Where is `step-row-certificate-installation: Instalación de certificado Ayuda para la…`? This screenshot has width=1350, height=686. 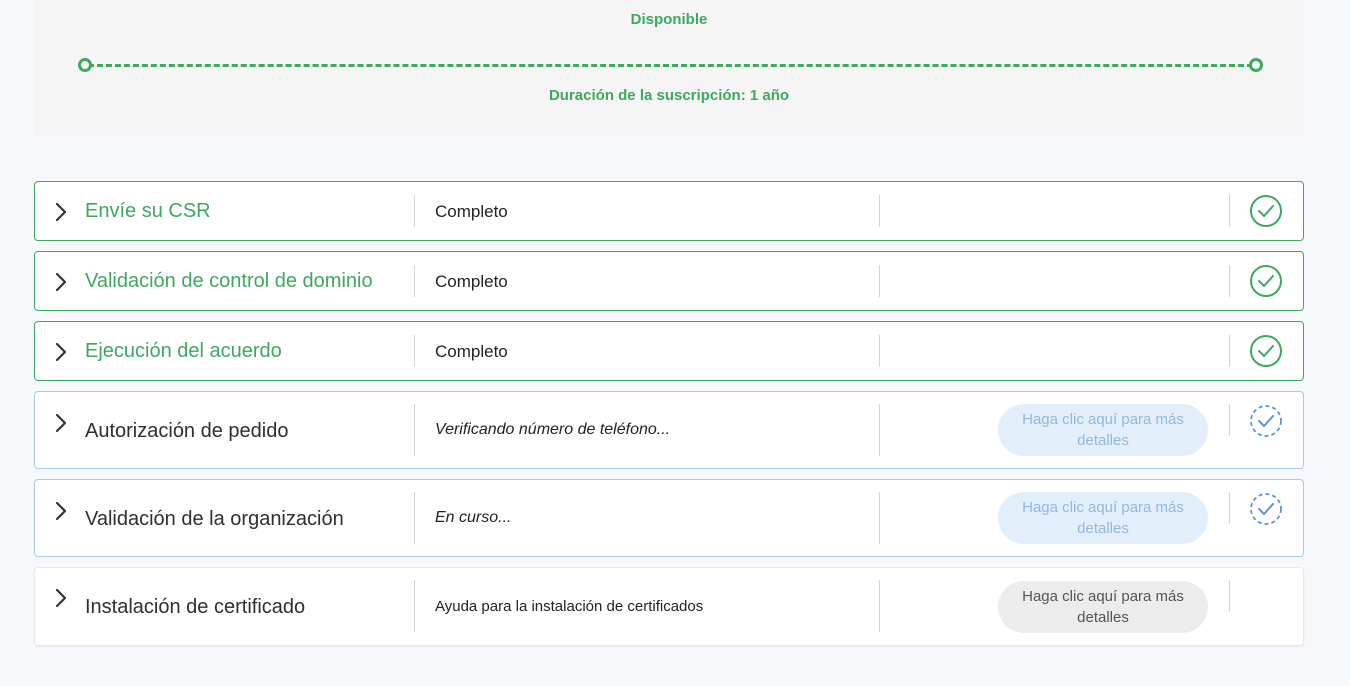 step-row-certificate-installation: Instalación de certificado Ayuda para la… is located at coordinates (669, 606).